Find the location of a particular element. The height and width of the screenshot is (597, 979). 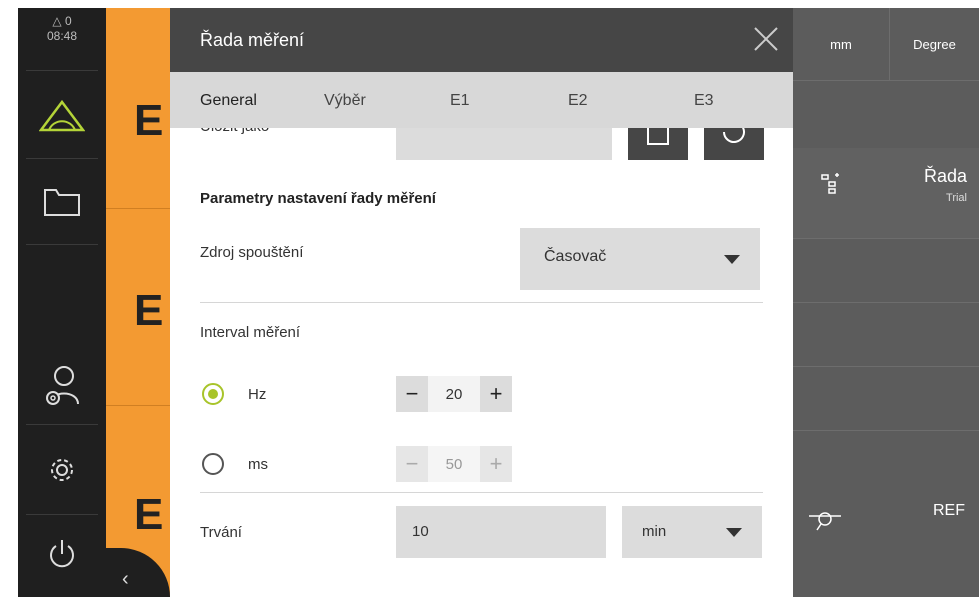

radio-hz is located at coordinates (213, 394).